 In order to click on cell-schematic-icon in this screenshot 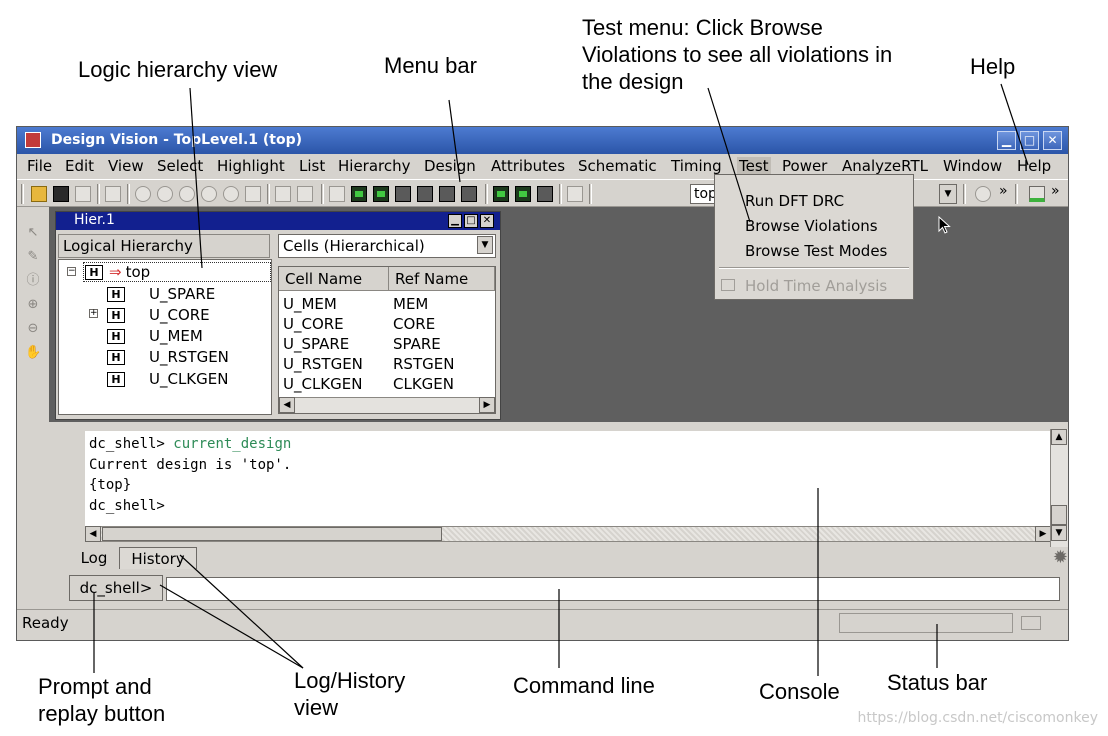, I will do `click(425, 194)`.